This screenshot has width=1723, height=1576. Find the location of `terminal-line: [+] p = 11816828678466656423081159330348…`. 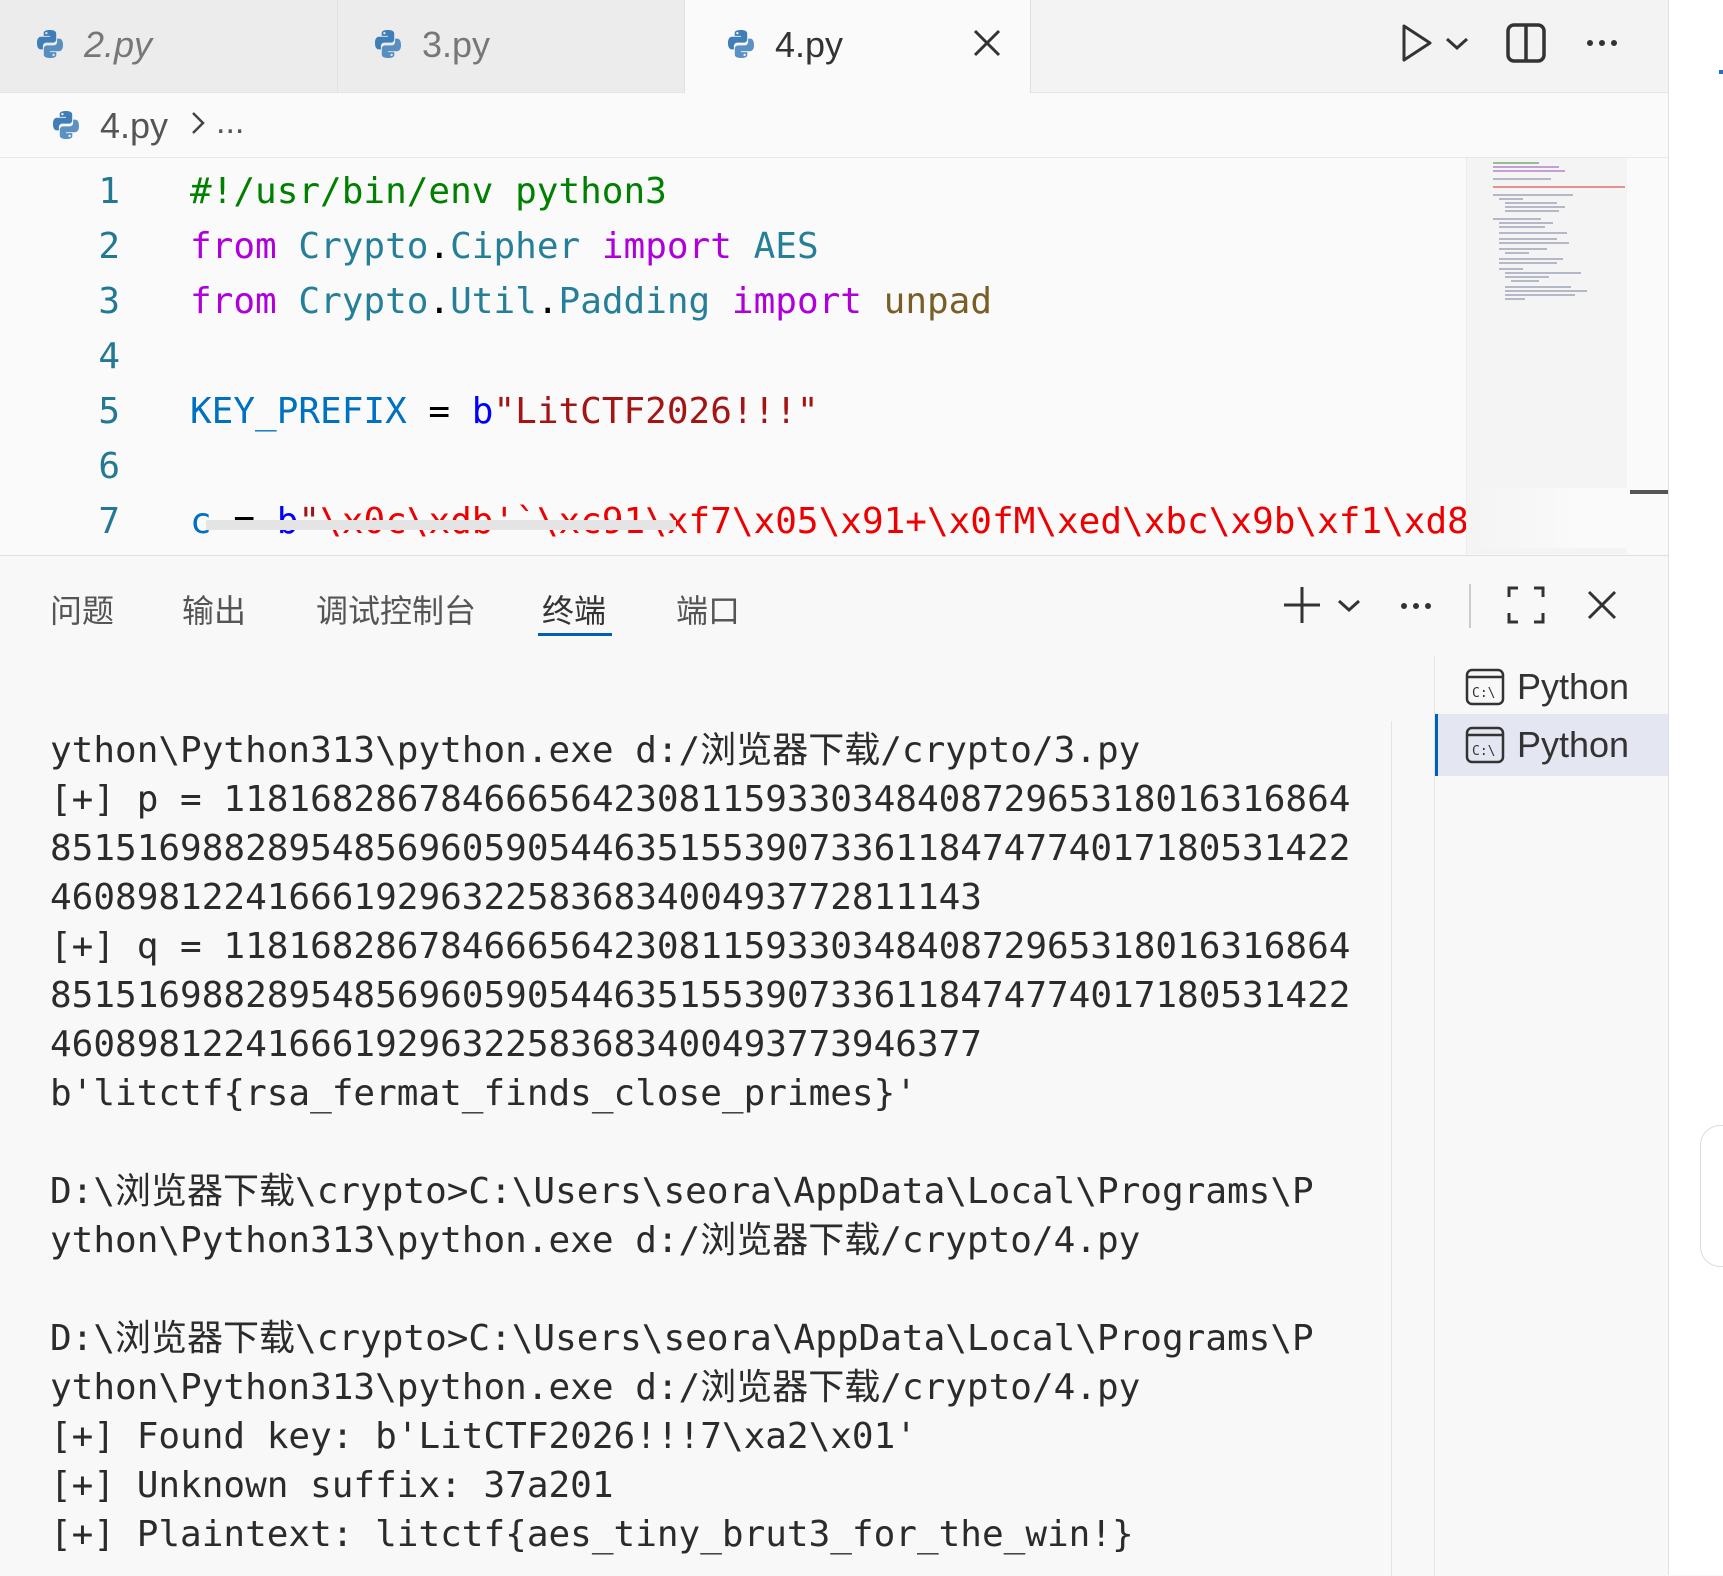

terminal-line: [+] p = 11816828678466656423081159330348… is located at coordinates (700, 799).